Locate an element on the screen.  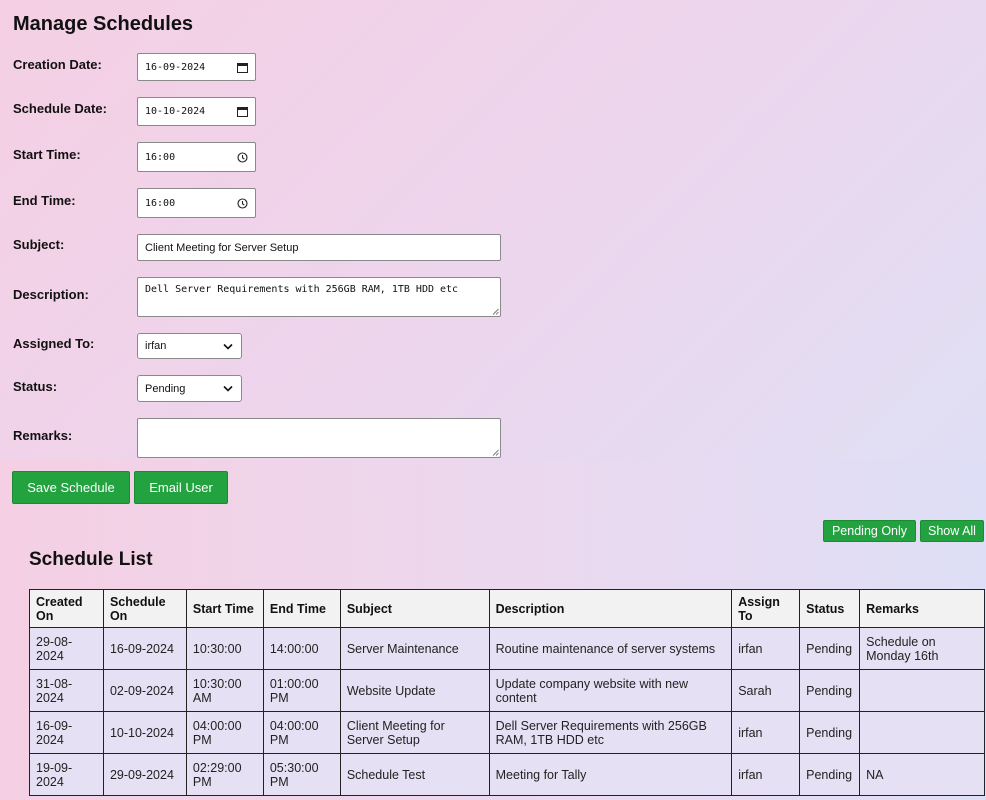
table-cell: Website Update is located at coordinates (414, 690).